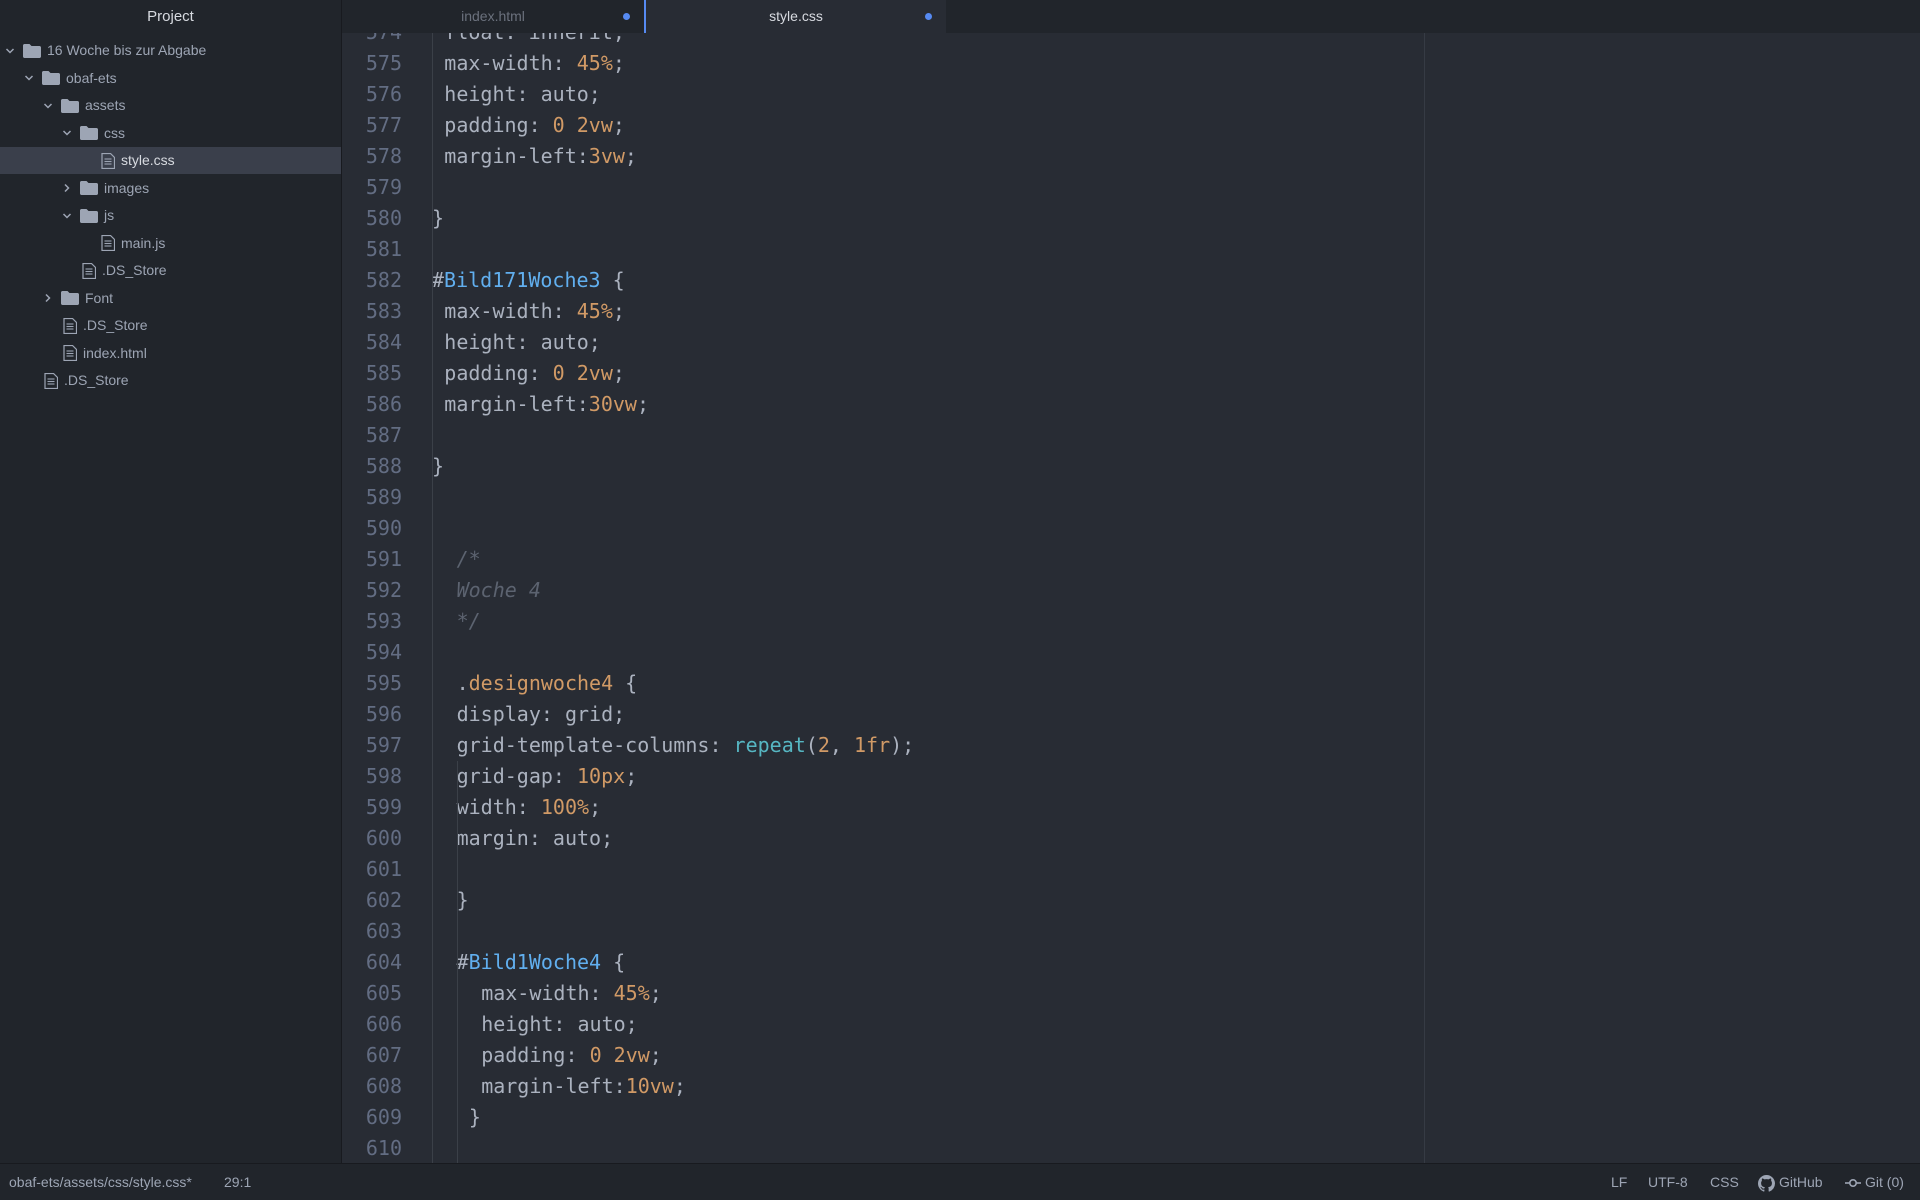  I want to click on cursor-position: 29:1, so click(237, 1182).